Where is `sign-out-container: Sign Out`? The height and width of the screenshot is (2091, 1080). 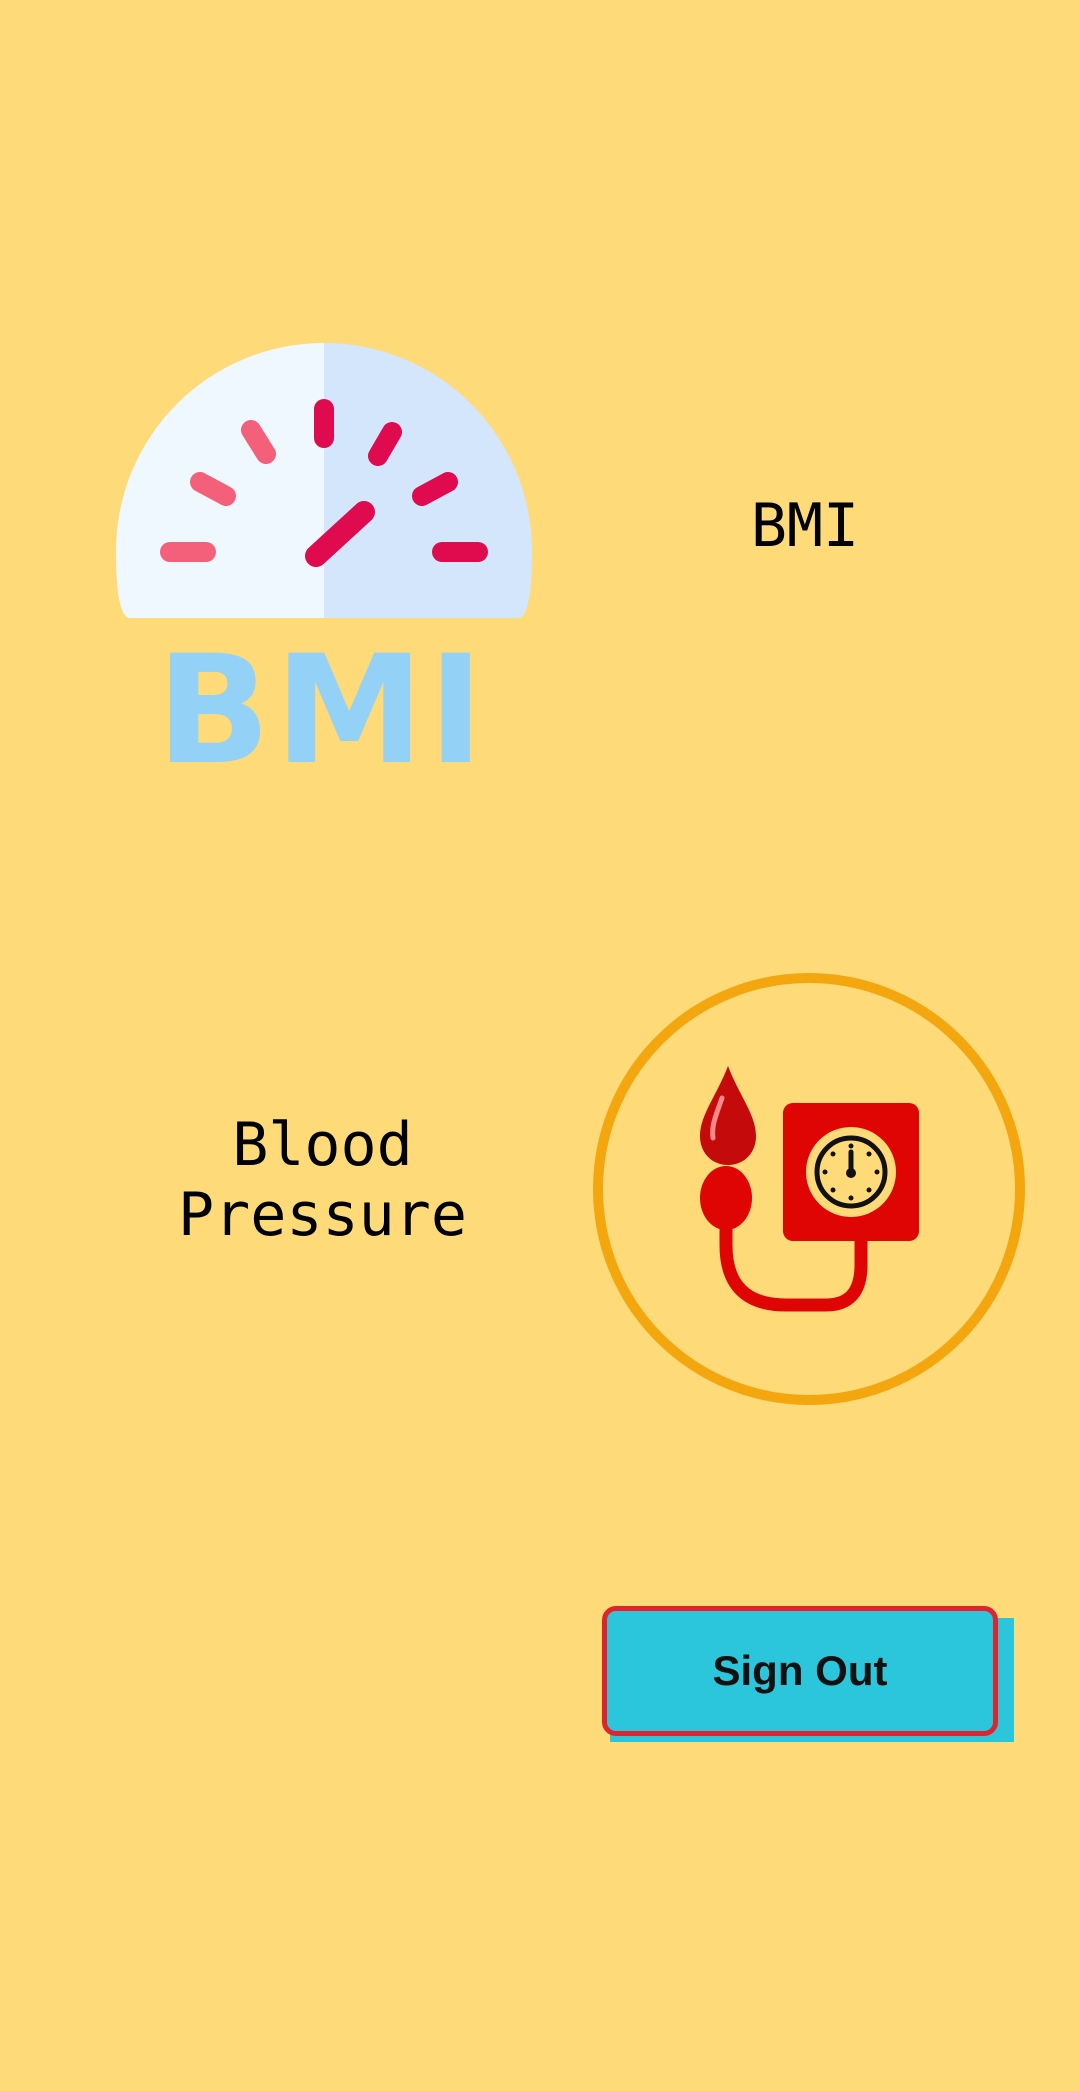
sign-out-container: Sign Out is located at coordinates (808, 1674).